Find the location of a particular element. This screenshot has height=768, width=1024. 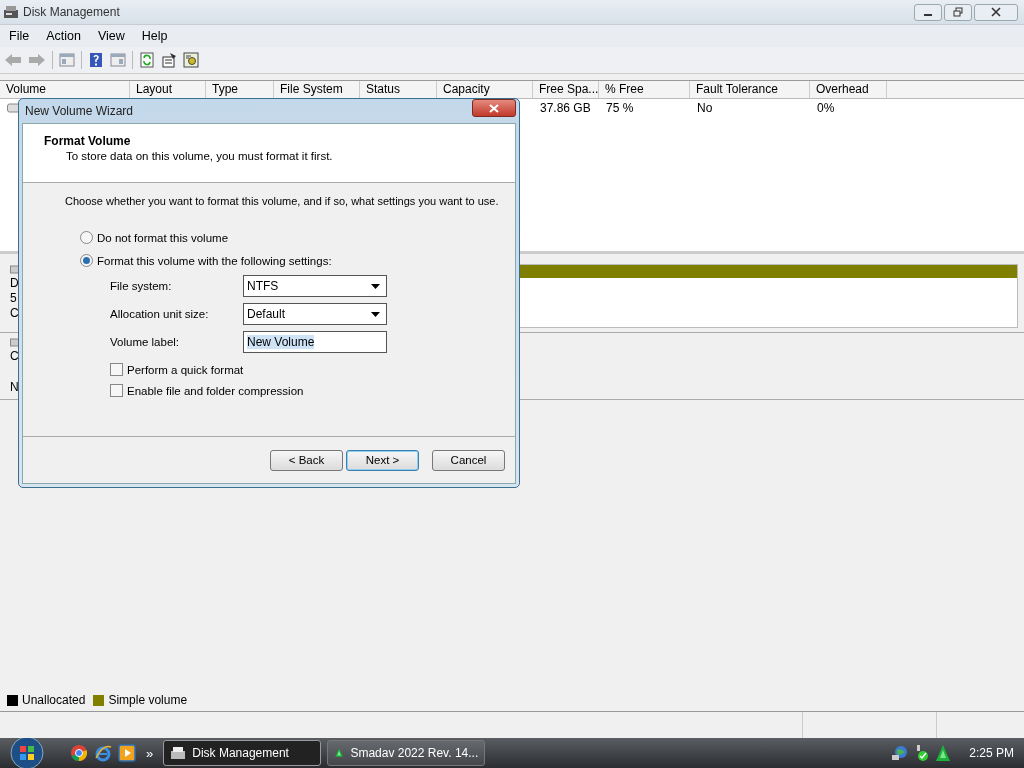

tree-icon is located at coordinates (943, 753).